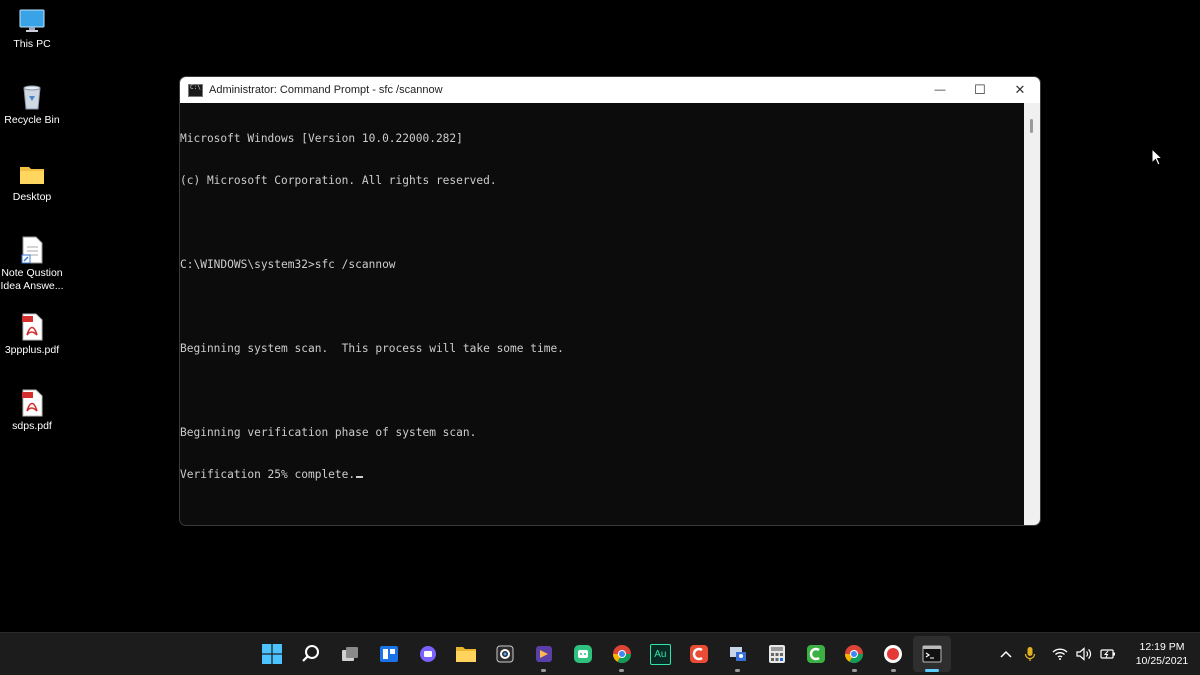  I want to click on taskbar-apps: Au, so click(602, 654).